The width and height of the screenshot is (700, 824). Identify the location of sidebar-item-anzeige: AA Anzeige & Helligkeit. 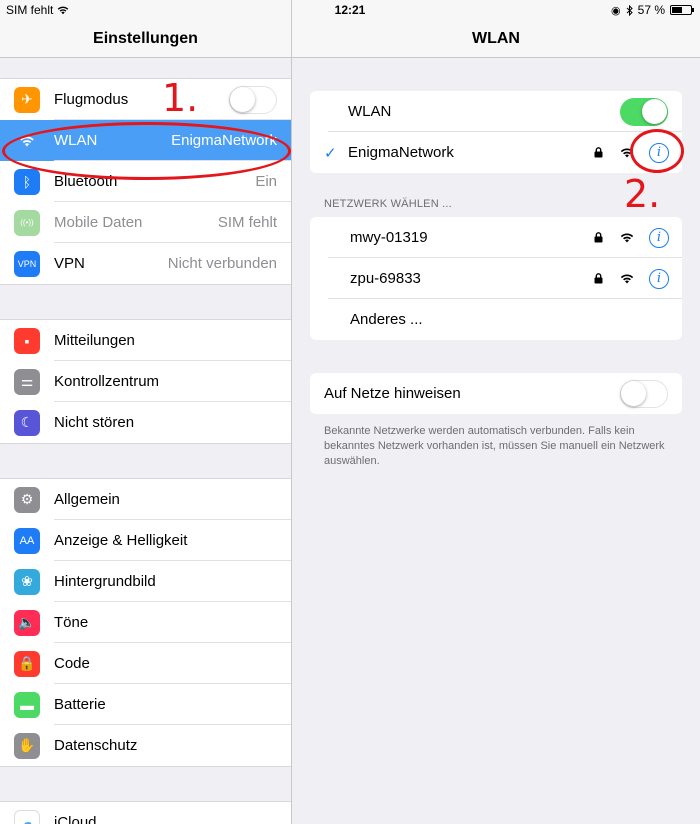
(145, 540).